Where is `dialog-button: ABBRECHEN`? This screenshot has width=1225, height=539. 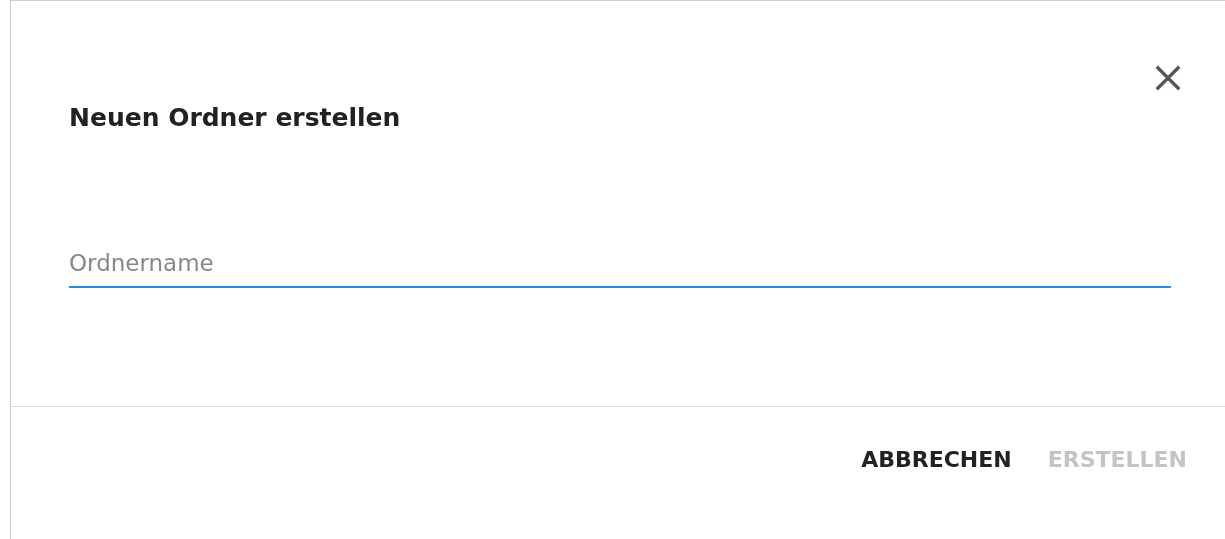 dialog-button: ABBRECHEN is located at coordinates (936, 459).